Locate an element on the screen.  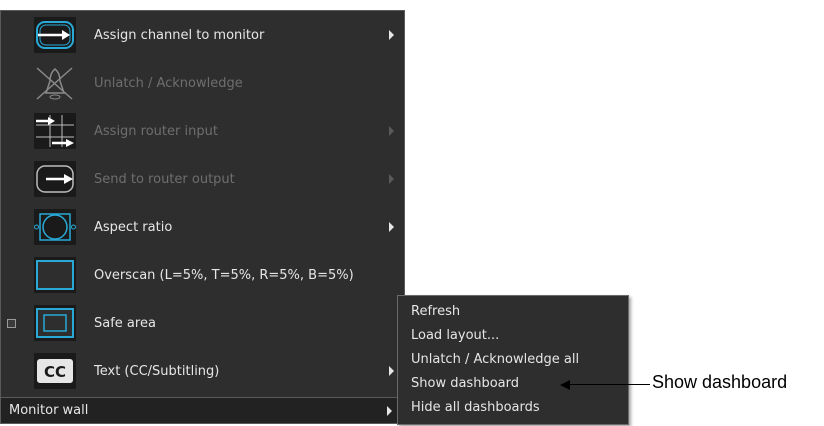
cc-icon: CC is located at coordinates (55, 371).